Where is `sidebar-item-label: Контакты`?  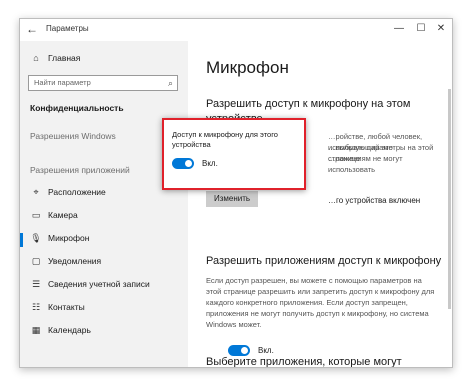
sidebar-item-label: Контакты is located at coordinates (66, 307).